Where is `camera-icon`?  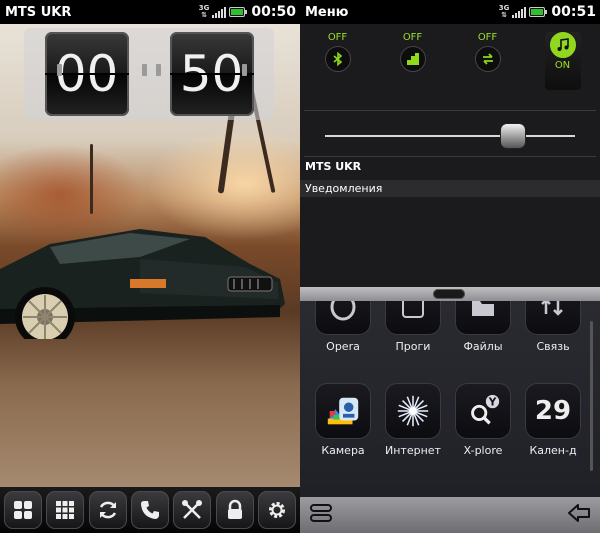
camera-icon is located at coordinates (343, 411).